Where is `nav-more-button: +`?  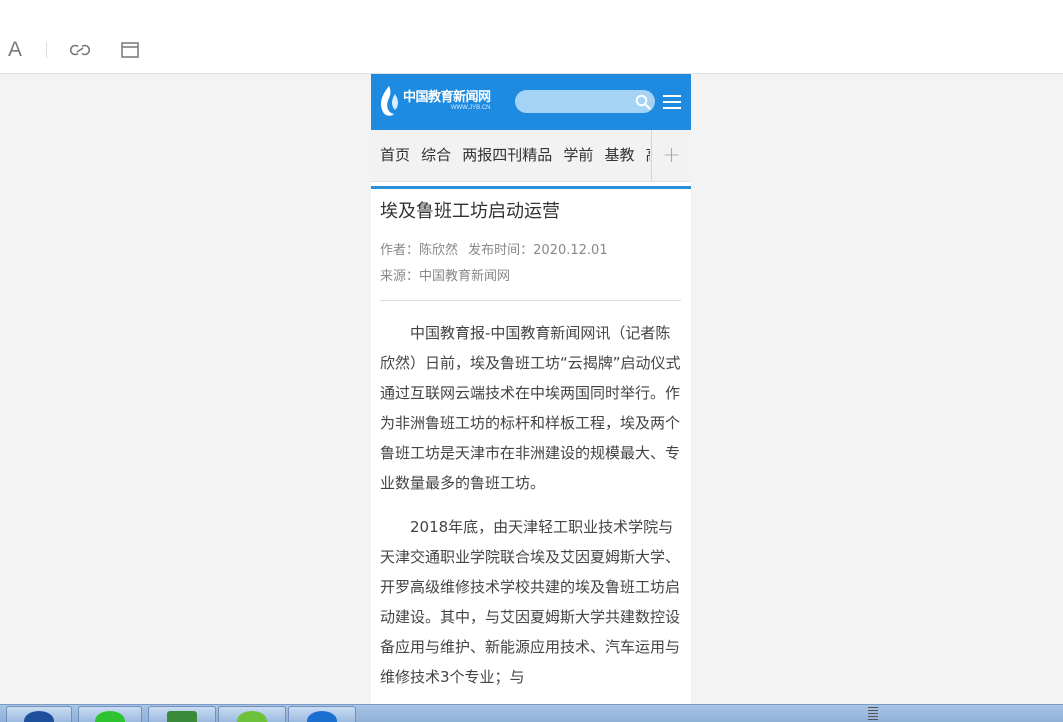 nav-more-button: + is located at coordinates (671, 155).